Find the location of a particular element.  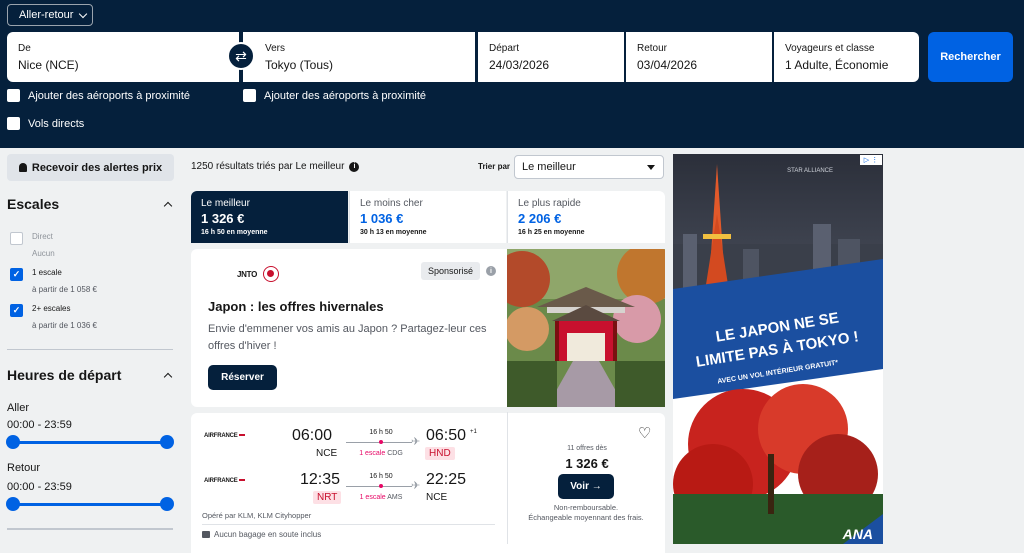

direct-flights-label: Vols directs is located at coordinates (56, 123).